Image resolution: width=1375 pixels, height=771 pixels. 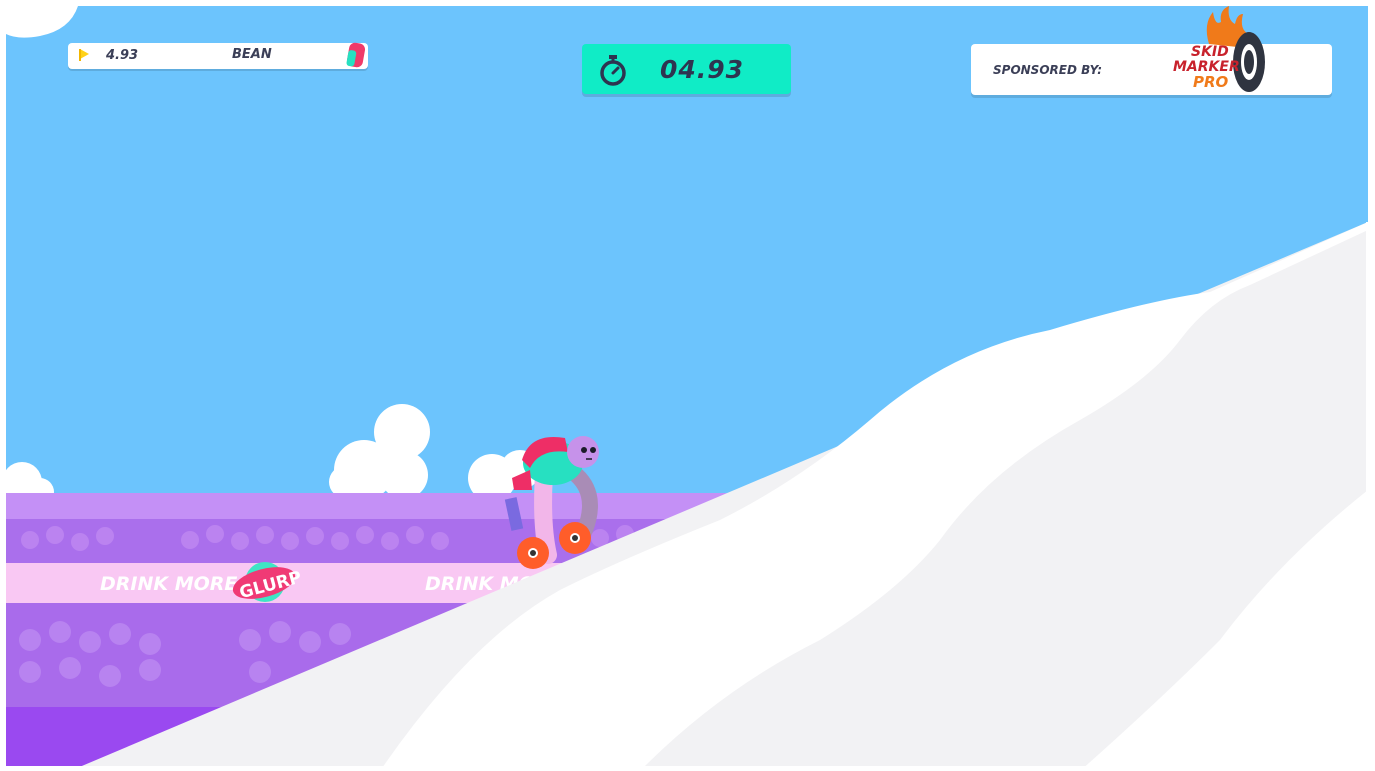 What do you see at coordinates (1210, 52) in the screenshot?
I see `logo-line-1: SKID` at bounding box center [1210, 52].